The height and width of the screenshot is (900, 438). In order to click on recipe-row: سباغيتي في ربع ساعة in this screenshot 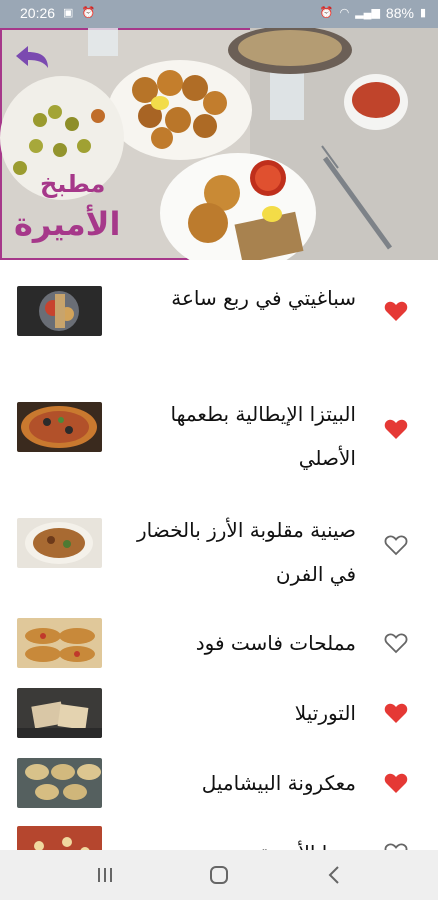, I will do `click(219, 319)`.